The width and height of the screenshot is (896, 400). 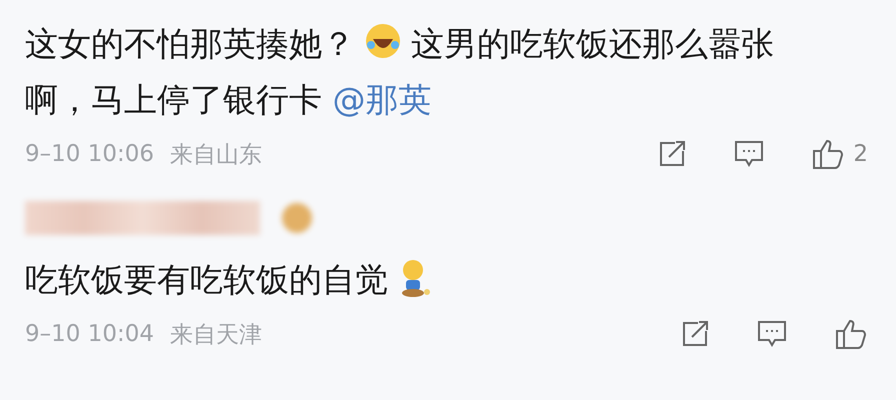 I want to click on comment-location: 来自山东, so click(x=216, y=155).